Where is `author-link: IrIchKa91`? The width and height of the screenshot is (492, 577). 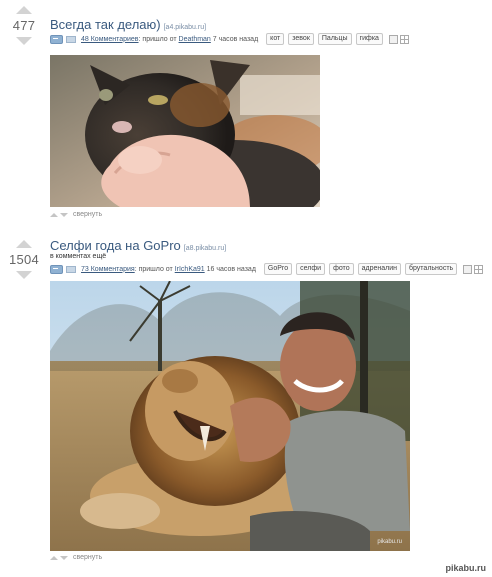 author-link: IrIchKa91 is located at coordinates (190, 269).